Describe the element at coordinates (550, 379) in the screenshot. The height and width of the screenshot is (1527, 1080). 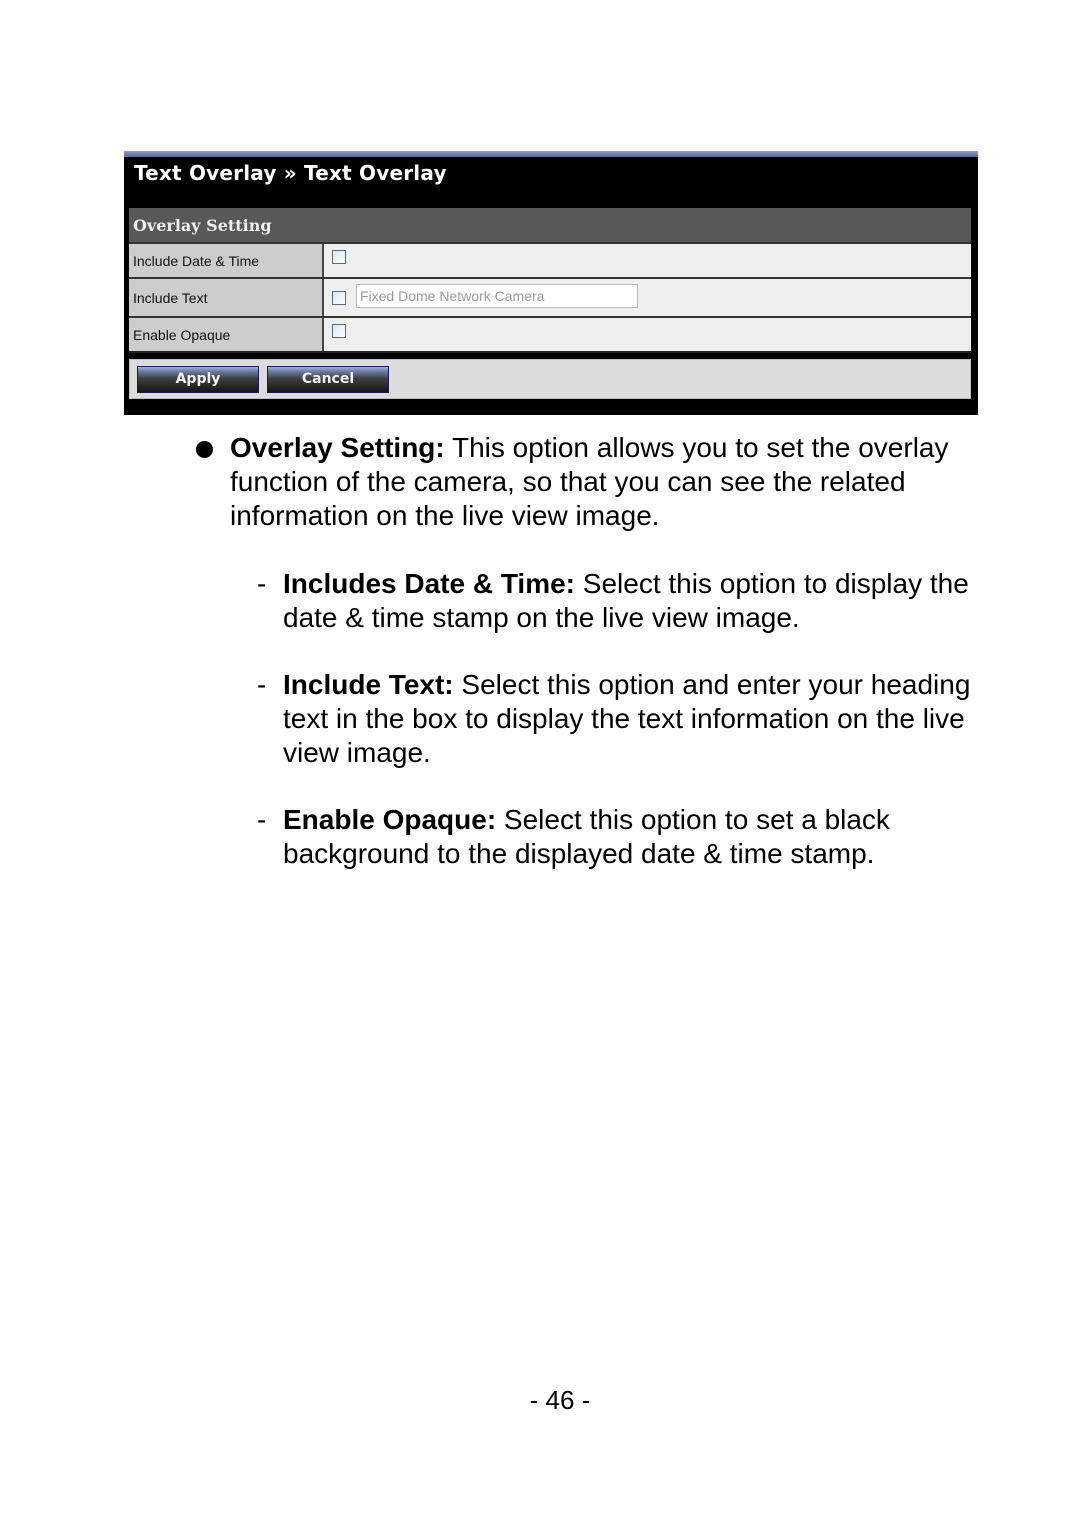
I see `button-bar: Apply Cancel` at that location.